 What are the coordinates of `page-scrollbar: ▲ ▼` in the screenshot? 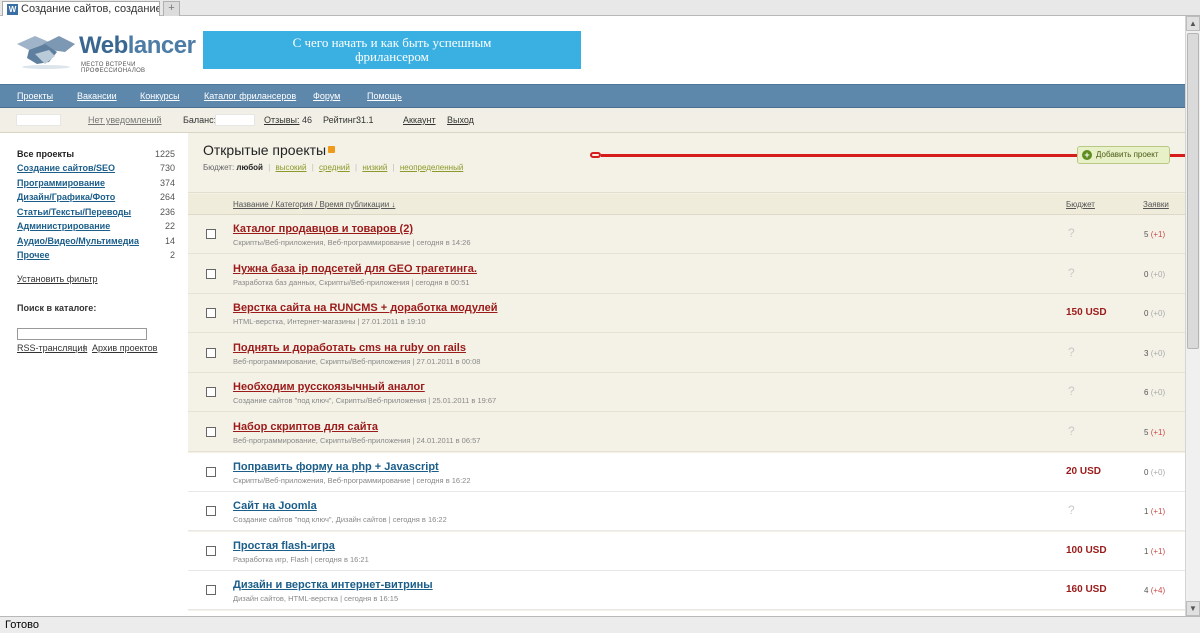 It's located at (1192, 316).